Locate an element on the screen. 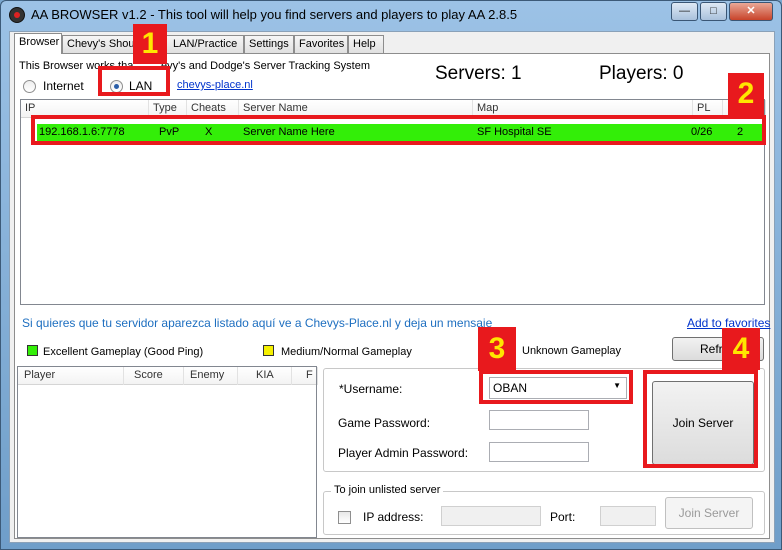 This screenshot has width=782, height=550. players-count: Players: 0 is located at coordinates (641, 73).